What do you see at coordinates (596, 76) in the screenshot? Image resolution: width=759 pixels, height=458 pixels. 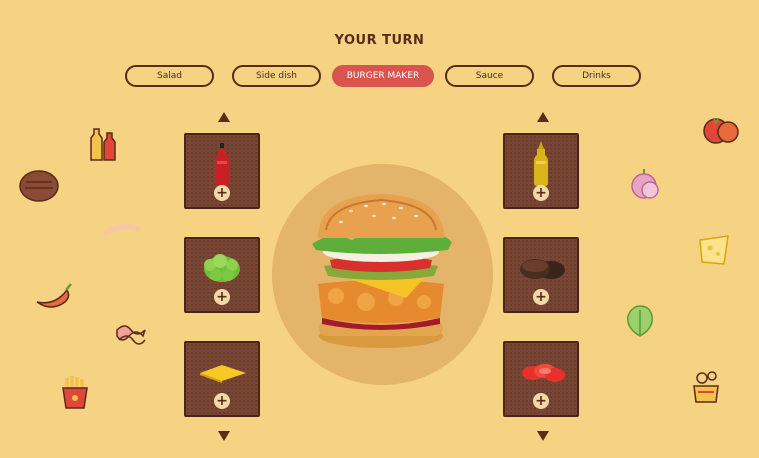 I see `tab-drinks: Drinks` at bounding box center [596, 76].